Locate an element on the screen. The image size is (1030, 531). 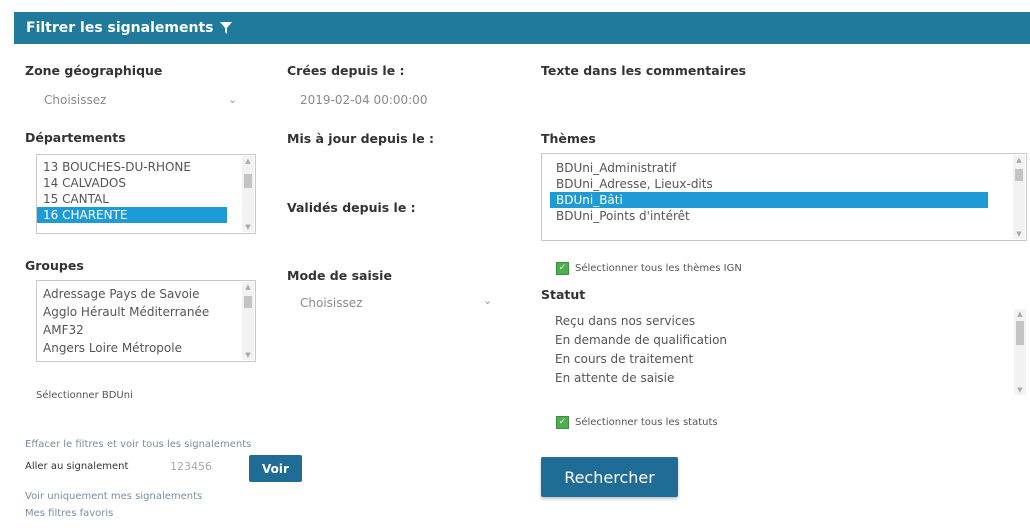
goto-label: Aller au signalement is located at coordinates (77, 466).